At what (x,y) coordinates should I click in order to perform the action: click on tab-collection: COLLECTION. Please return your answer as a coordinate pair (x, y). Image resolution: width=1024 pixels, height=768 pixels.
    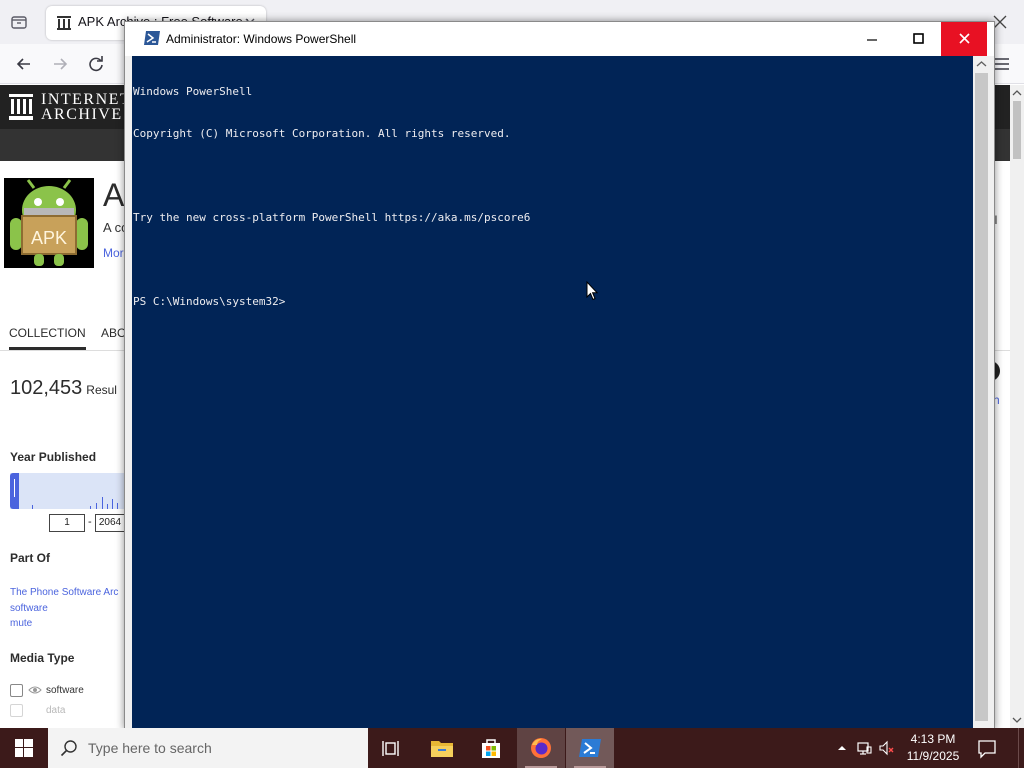
    Looking at the image, I should click on (47, 338).